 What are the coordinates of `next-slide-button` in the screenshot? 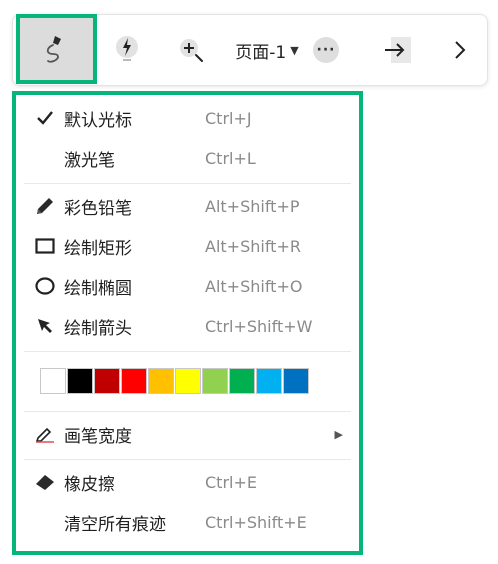 It's located at (397, 50).